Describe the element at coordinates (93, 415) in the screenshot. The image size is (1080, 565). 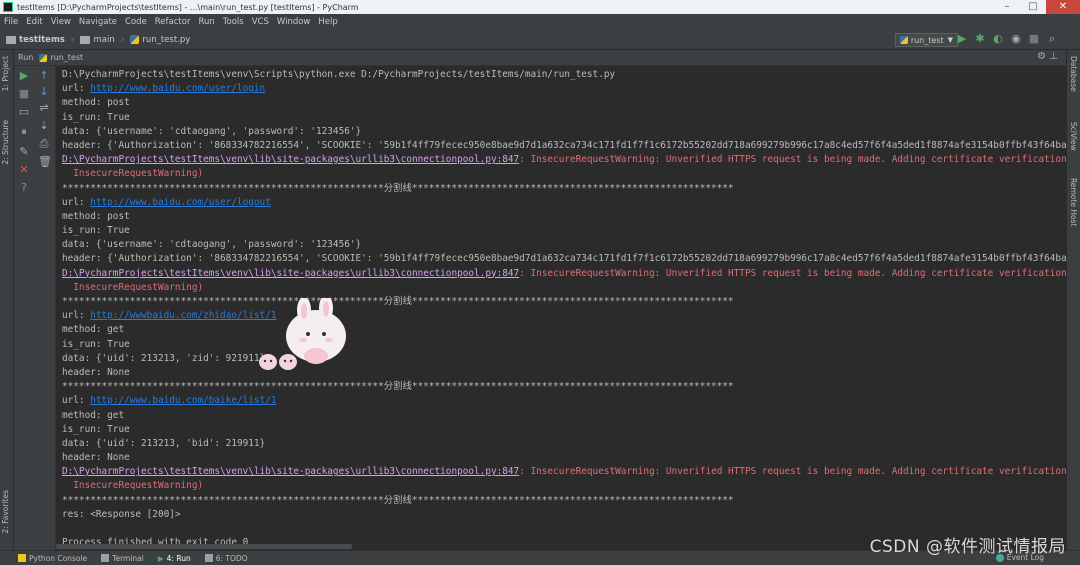
I see `console-line: method: get` at that location.